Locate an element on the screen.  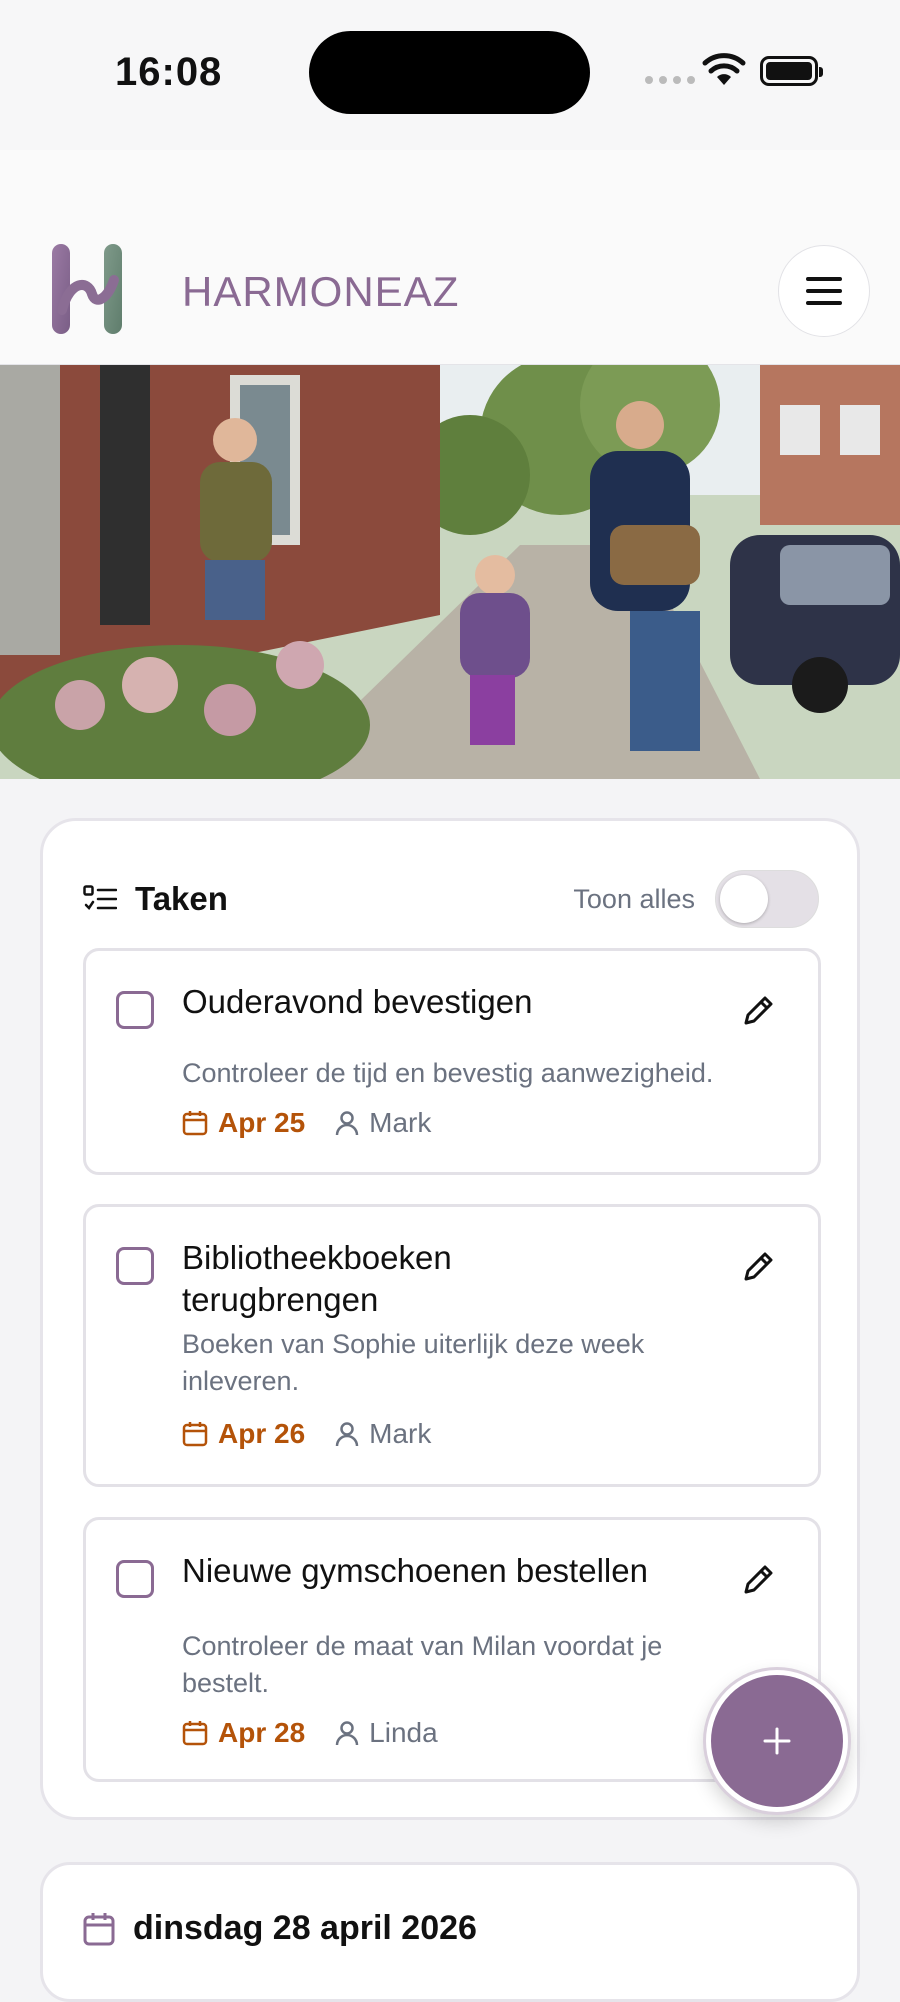
tasks-card-header: Taken Toon alles is located at coordinates (451, 899).